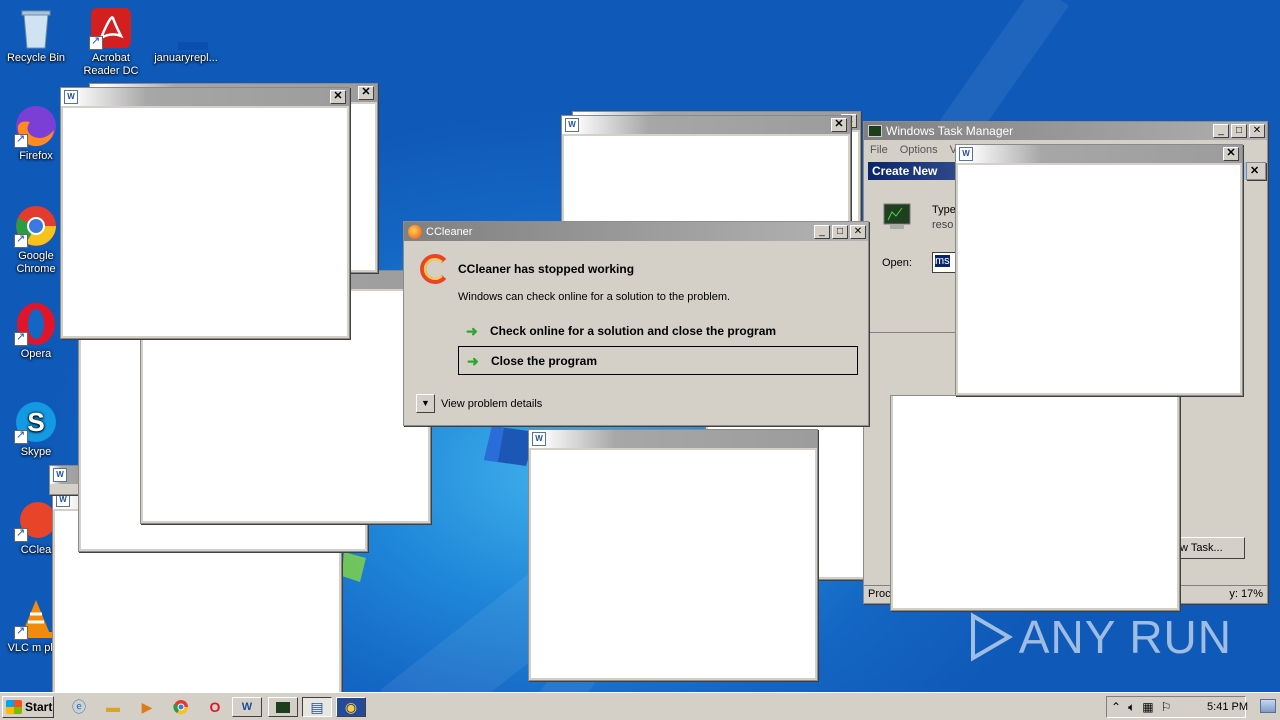 This screenshot has width=1280, height=720. I want to click on opera-icon, so click(36, 324).